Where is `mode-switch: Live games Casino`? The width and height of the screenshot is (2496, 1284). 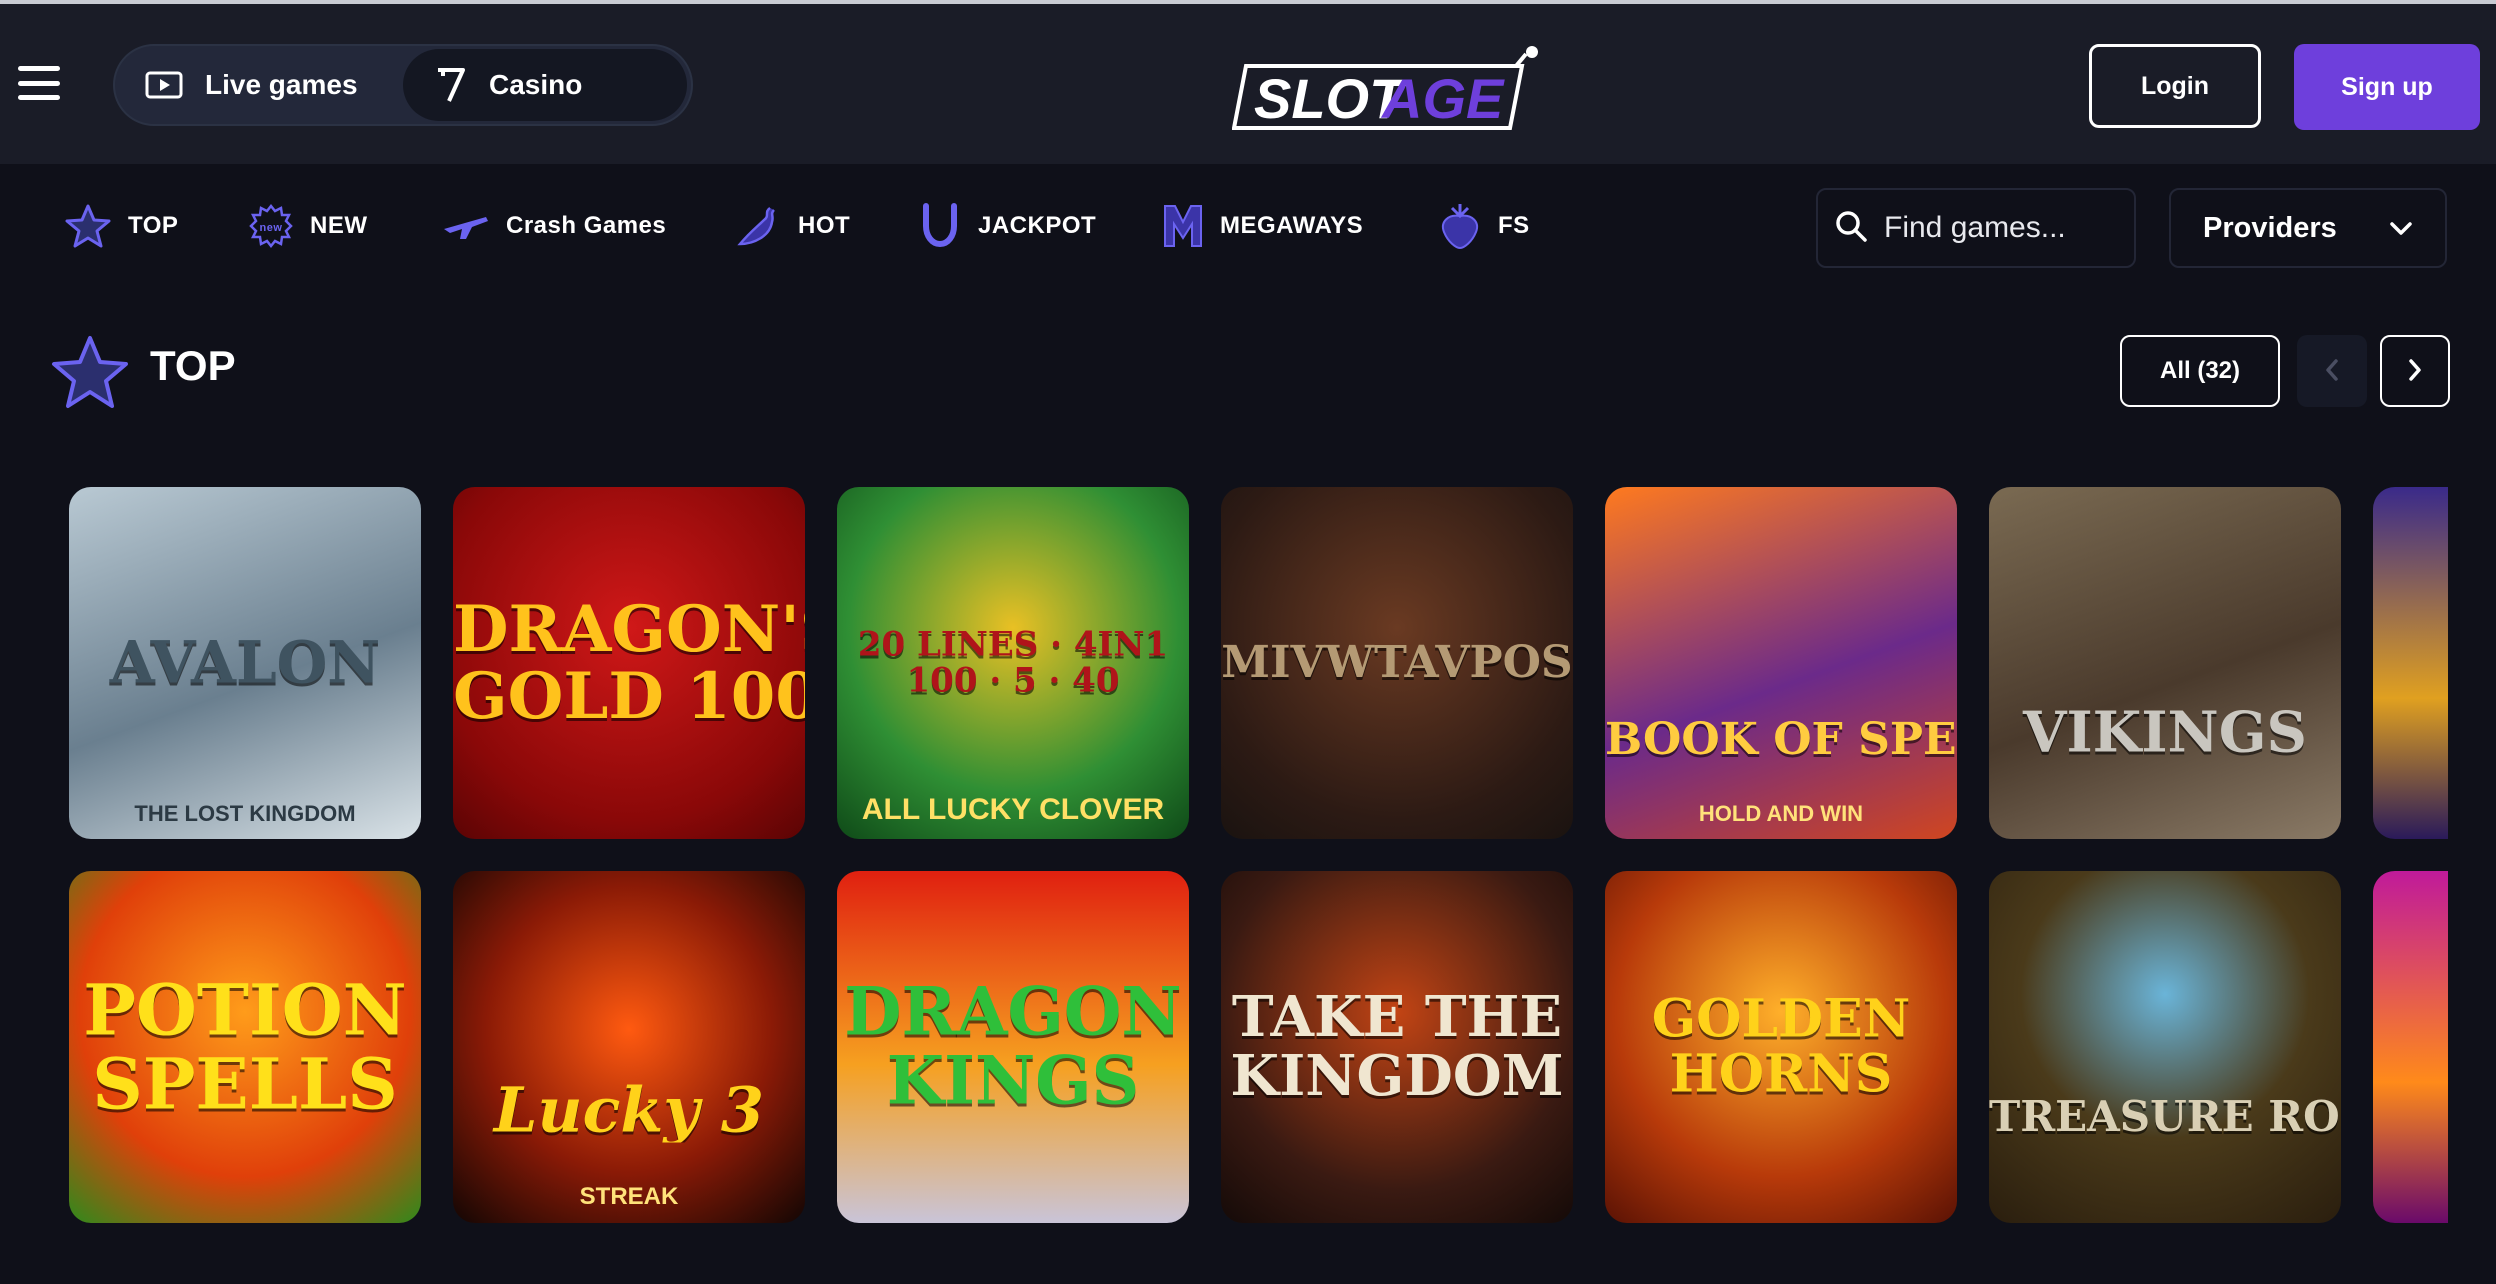 mode-switch: Live games Casino is located at coordinates (403, 85).